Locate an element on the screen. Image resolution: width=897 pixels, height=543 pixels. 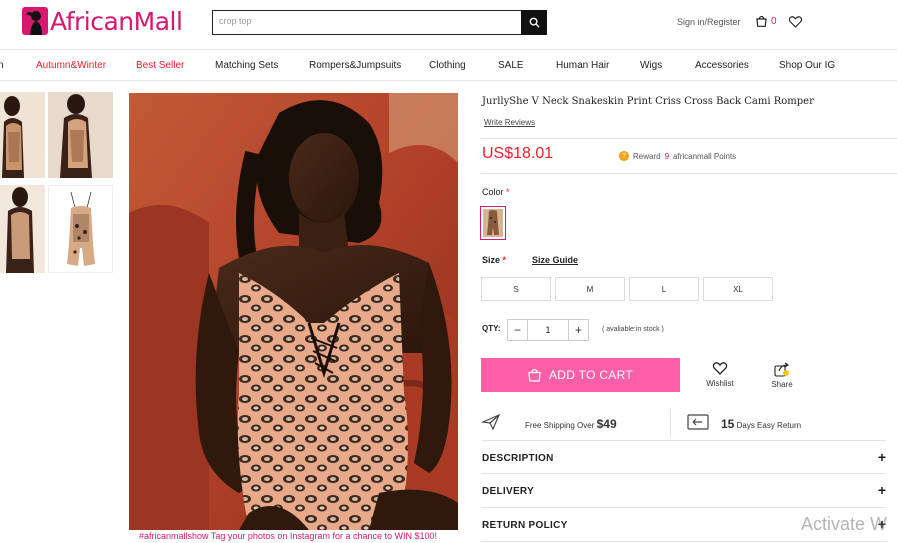
size-label: Size * is located at coordinates (494, 260).